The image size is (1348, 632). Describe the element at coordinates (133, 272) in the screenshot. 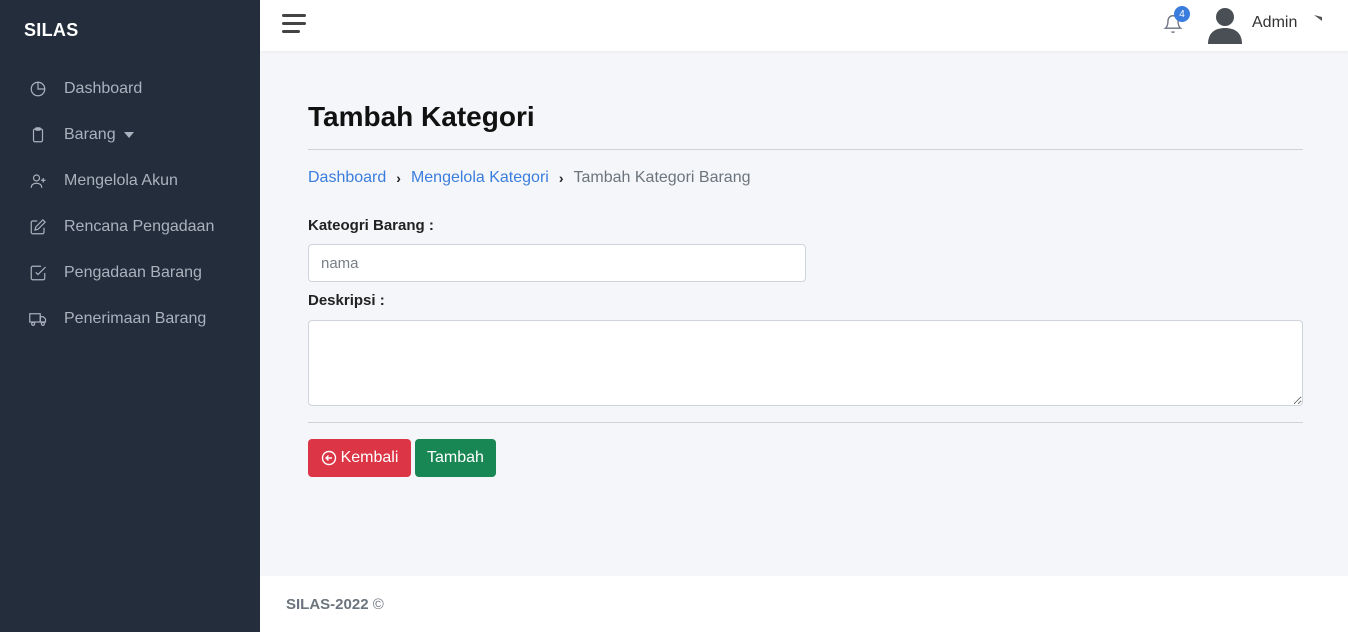

I see `sidebar-item-label: Pengadaan Barang` at that location.